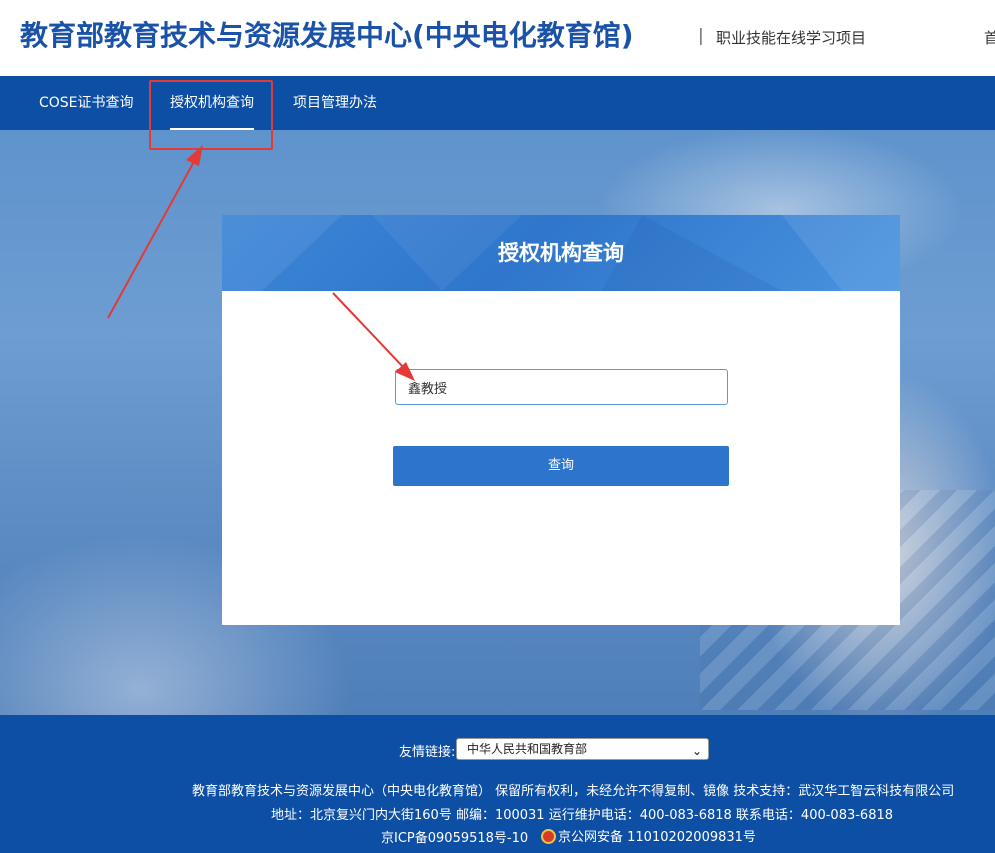  I want to click on friend-links-select: 中华人民共和国教育部 ⌄, so click(582, 749).